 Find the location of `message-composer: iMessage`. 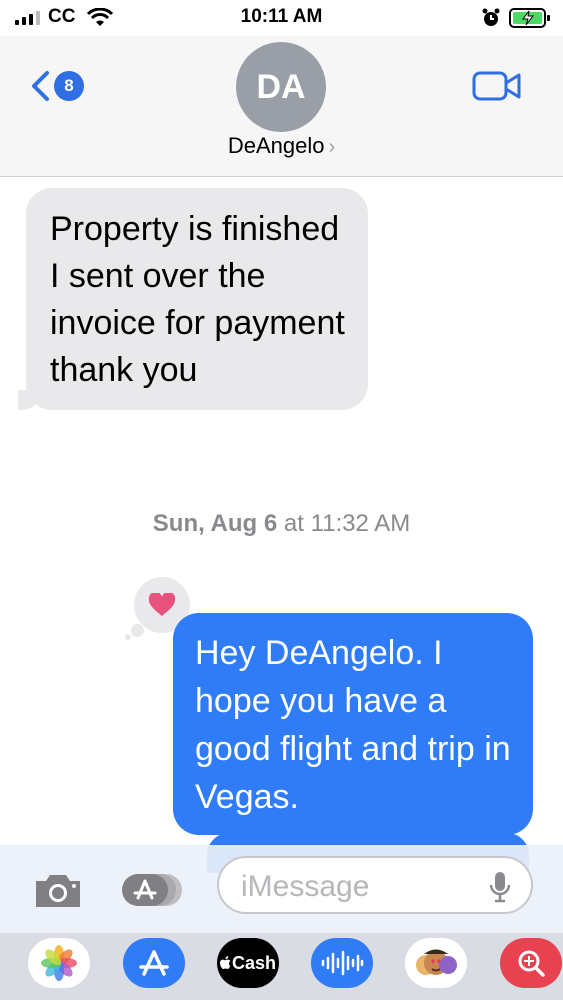

message-composer: iMessage is located at coordinates (281, 889).